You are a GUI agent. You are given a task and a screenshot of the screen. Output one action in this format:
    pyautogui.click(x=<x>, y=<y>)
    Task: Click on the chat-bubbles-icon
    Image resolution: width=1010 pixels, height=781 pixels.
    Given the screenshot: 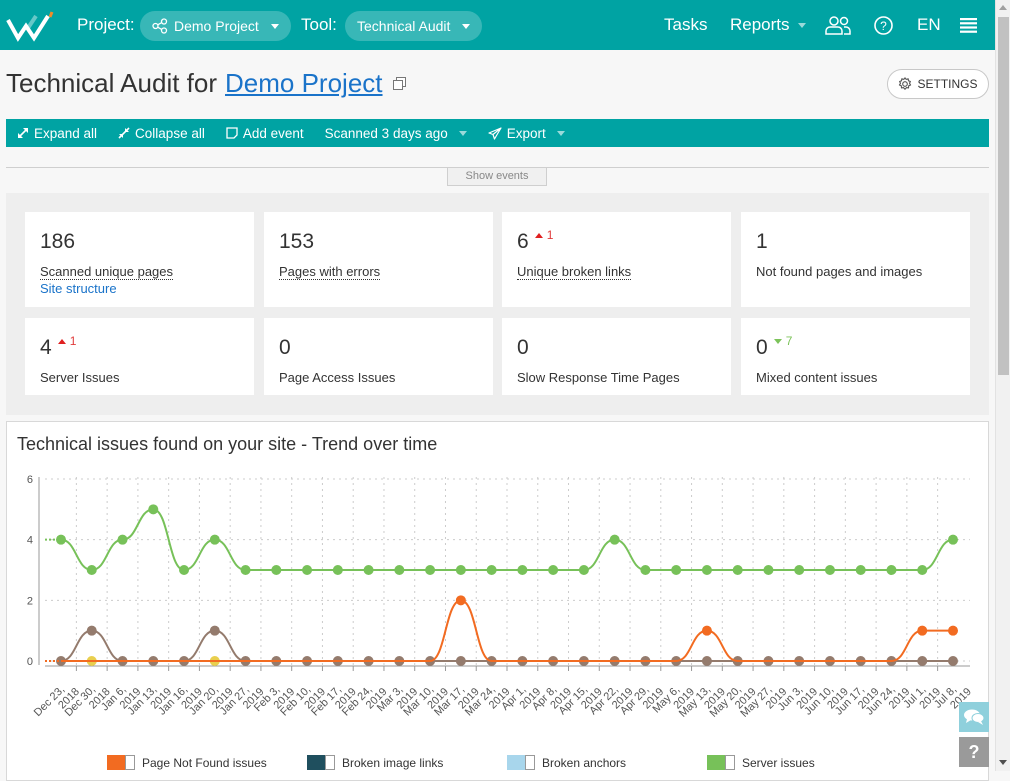 What is the action you would take?
    pyautogui.click(x=974, y=717)
    